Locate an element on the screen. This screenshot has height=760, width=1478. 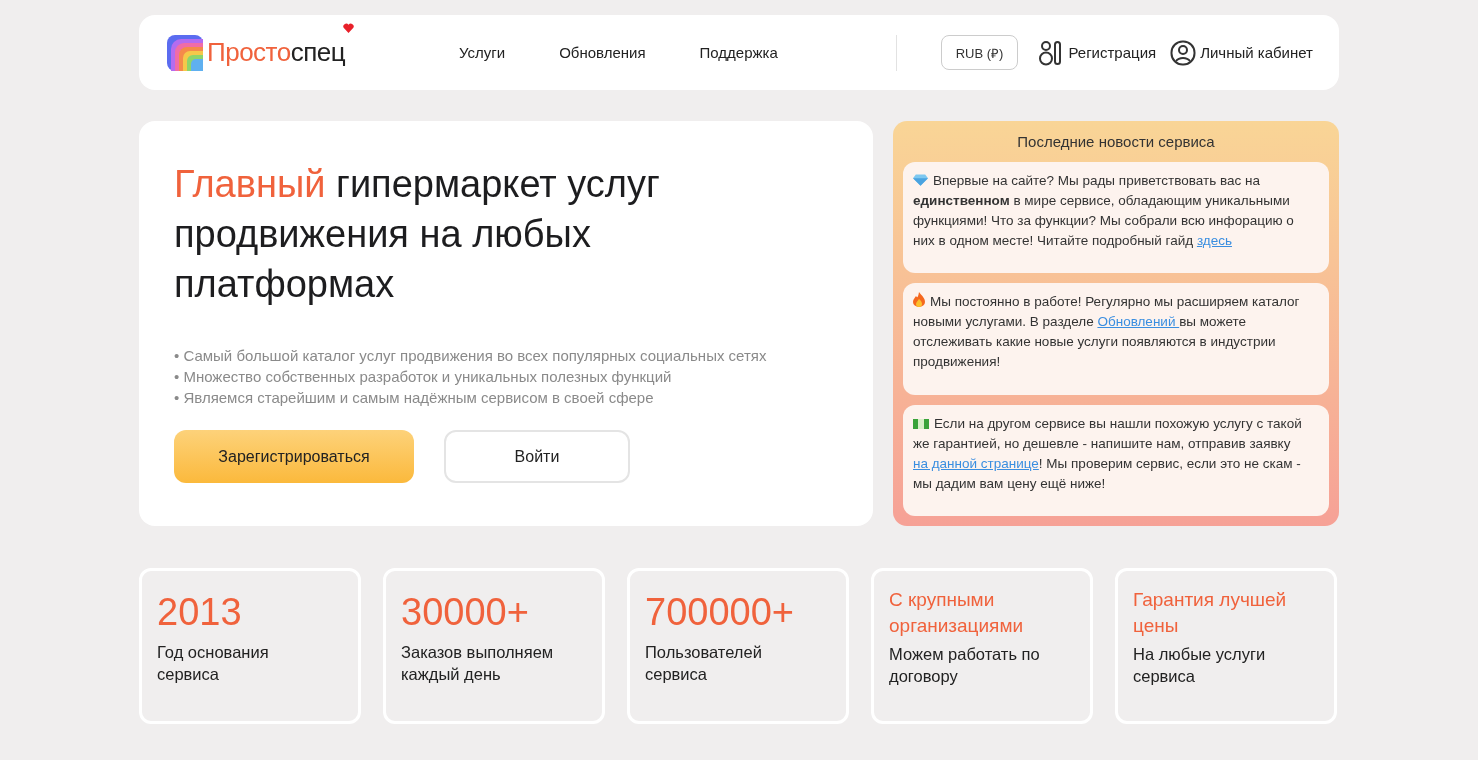
news-title: Последние новости сервиса is located at coordinates (1116, 142).